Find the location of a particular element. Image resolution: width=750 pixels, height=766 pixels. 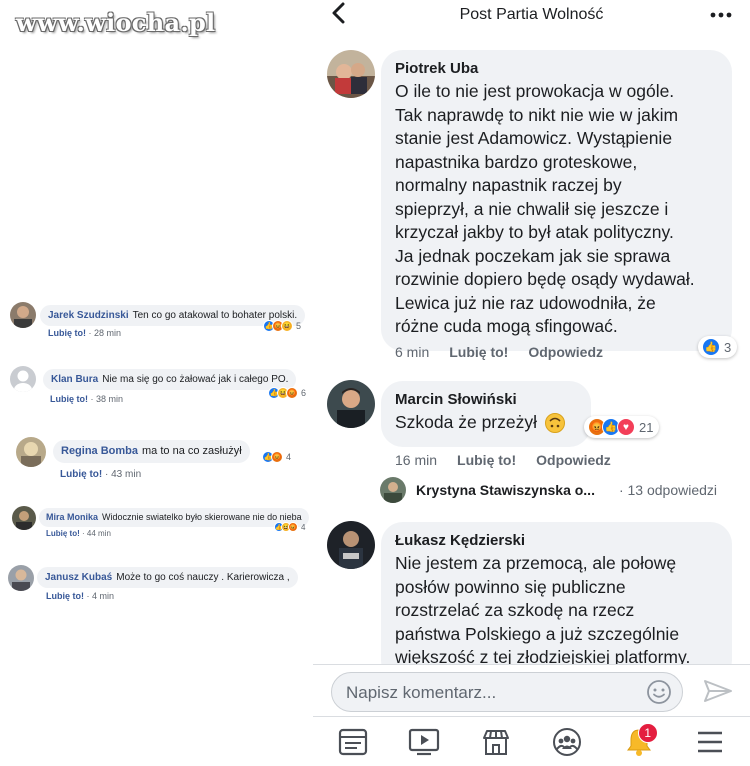

reaction-summary: 👍 😡 4 is located at coordinates (276, 457).